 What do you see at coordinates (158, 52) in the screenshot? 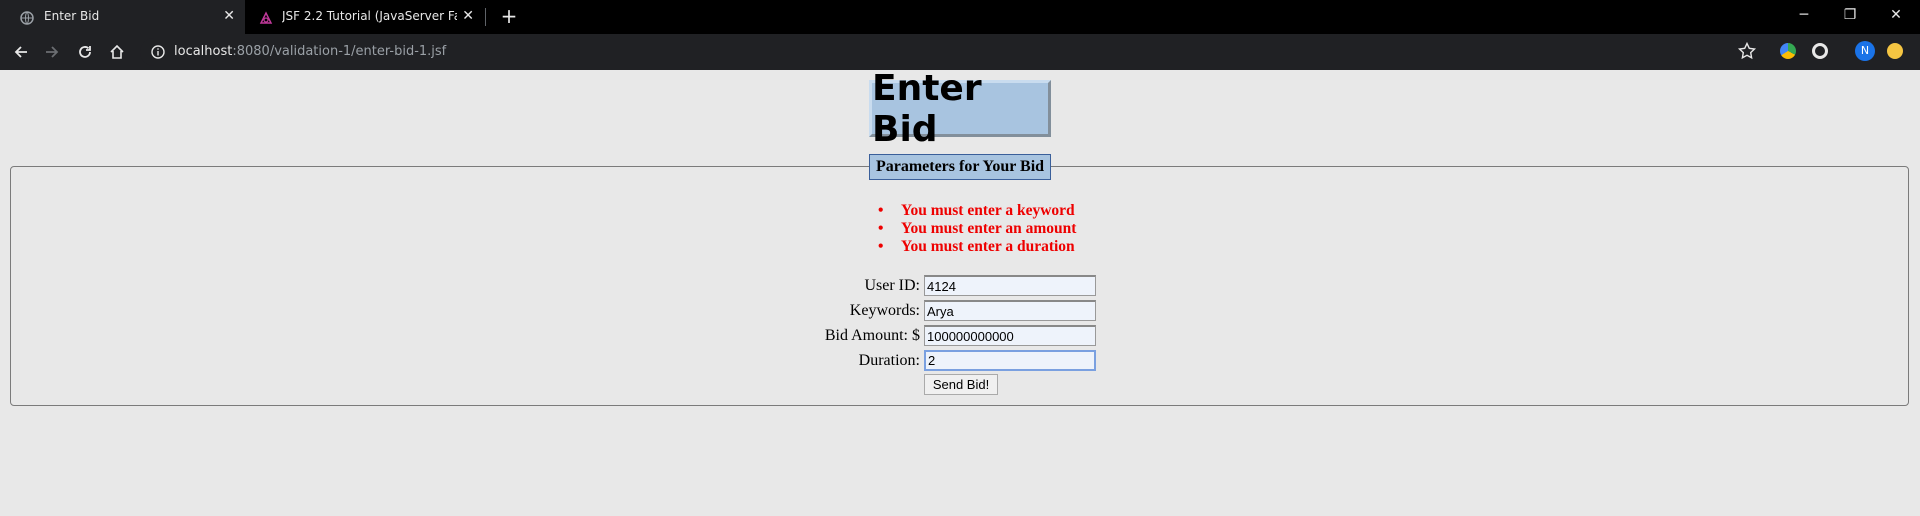
I see `info-icon` at bounding box center [158, 52].